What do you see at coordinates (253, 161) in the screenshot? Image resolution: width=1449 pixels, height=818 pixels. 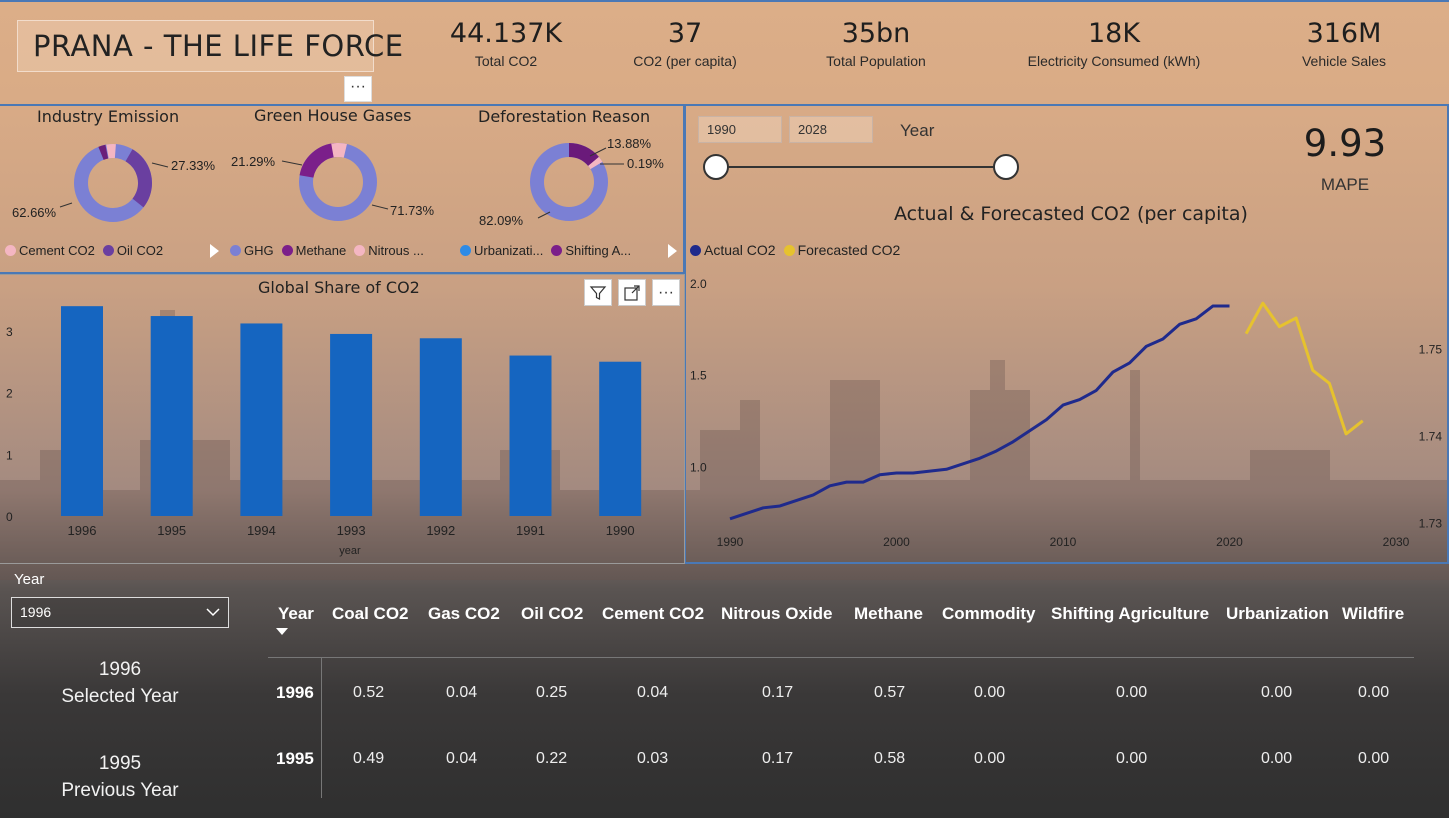 I see `pct-label: 21.29%` at bounding box center [253, 161].